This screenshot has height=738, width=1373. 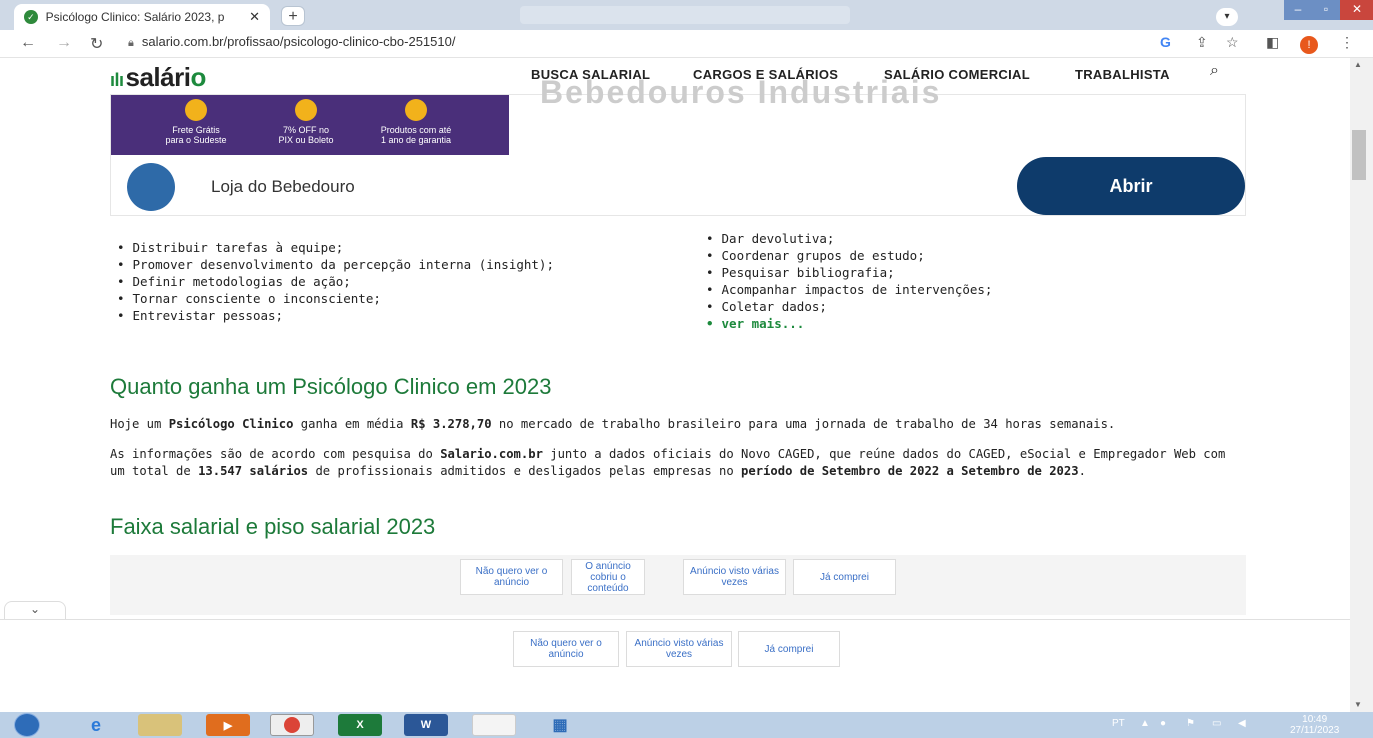 What do you see at coordinates (416, 122) in the screenshot?
I see `promo-warranty: Produtos com até 1 ano de garantia` at bounding box center [416, 122].